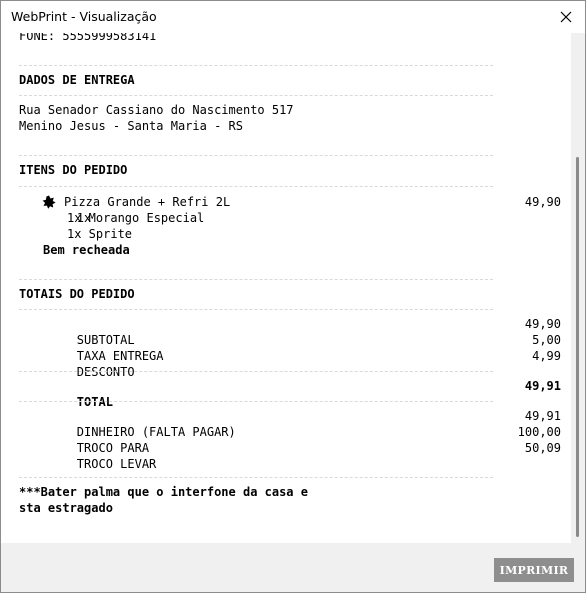 Image resolution: width=586 pixels, height=593 pixels. I want to click on discount-value: 4,99, so click(546, 356).